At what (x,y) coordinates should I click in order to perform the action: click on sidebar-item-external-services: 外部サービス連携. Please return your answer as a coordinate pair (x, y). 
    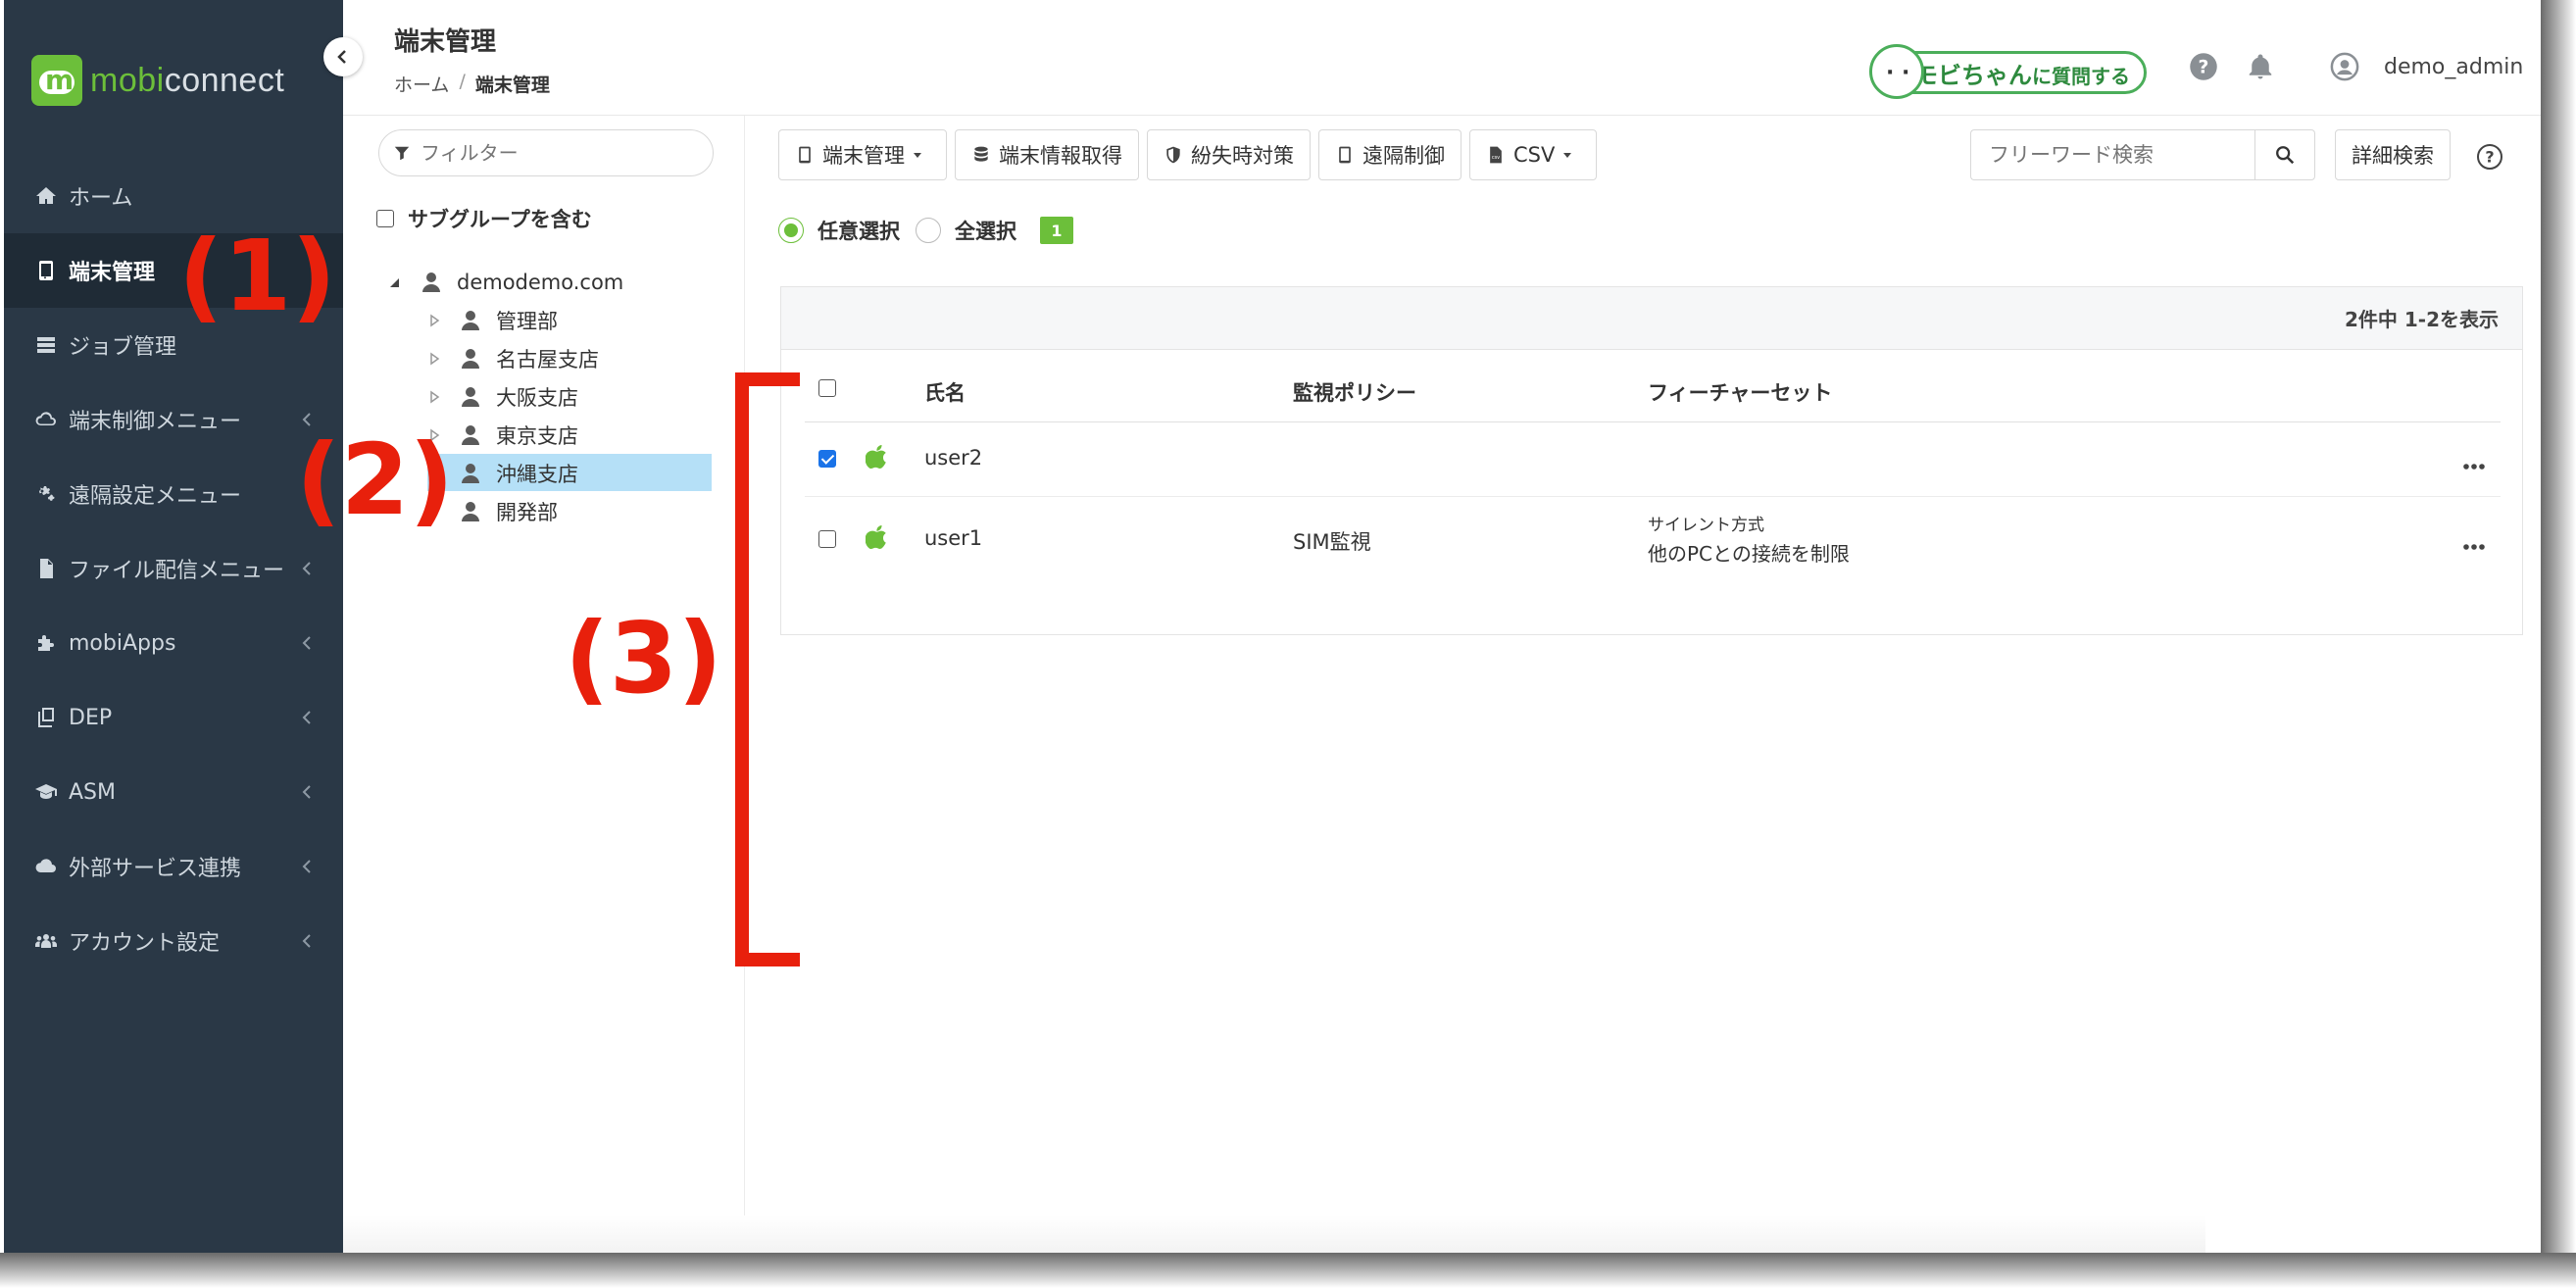
    Looking at the image, I should click on (173, 866).